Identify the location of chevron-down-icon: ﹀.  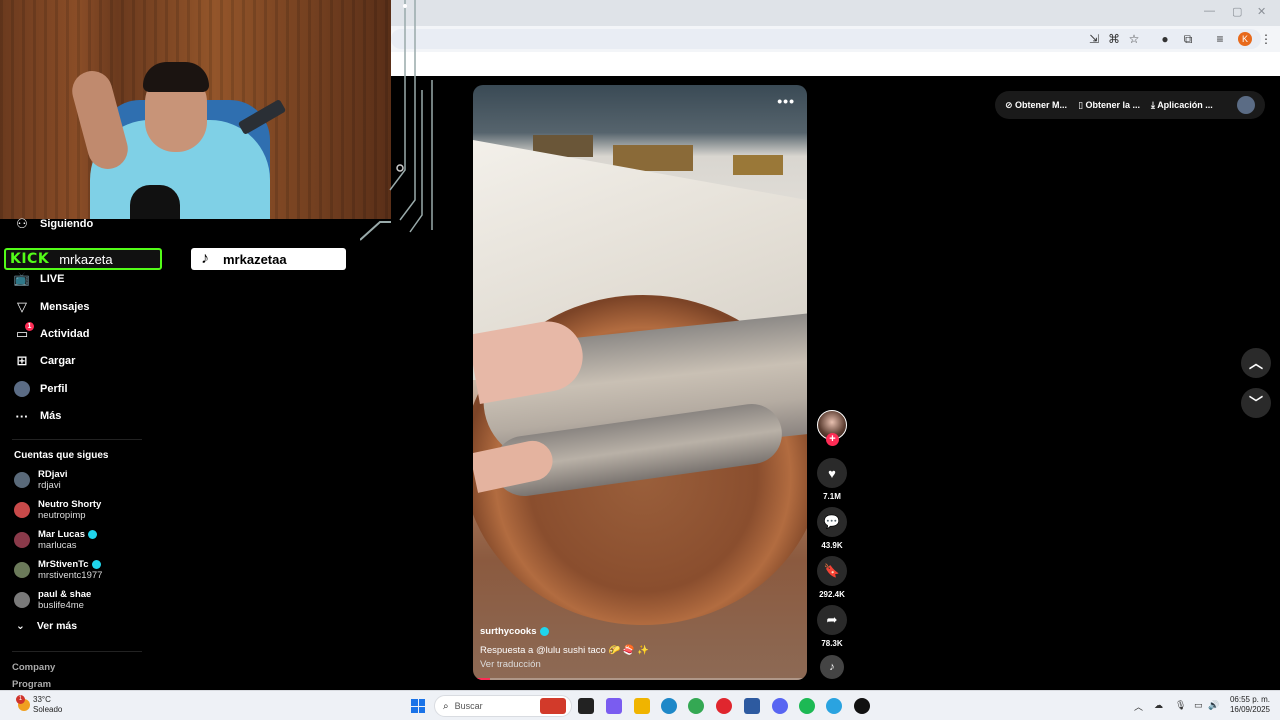
(1256, 403).